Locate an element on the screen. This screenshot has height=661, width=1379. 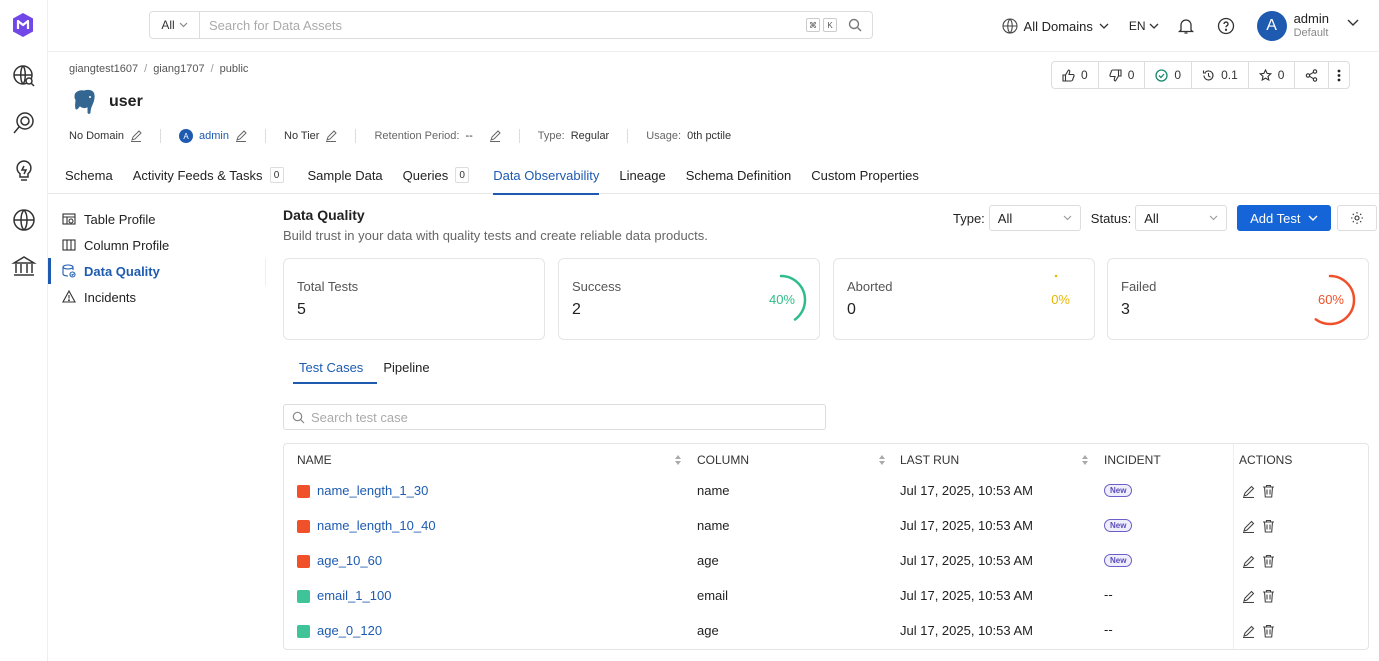
tab-data-observability: Data Observability is located at coordinates (546, 175).